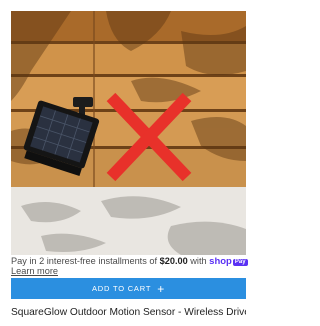  I want to click on plus-icon: +, so click(161, 288).